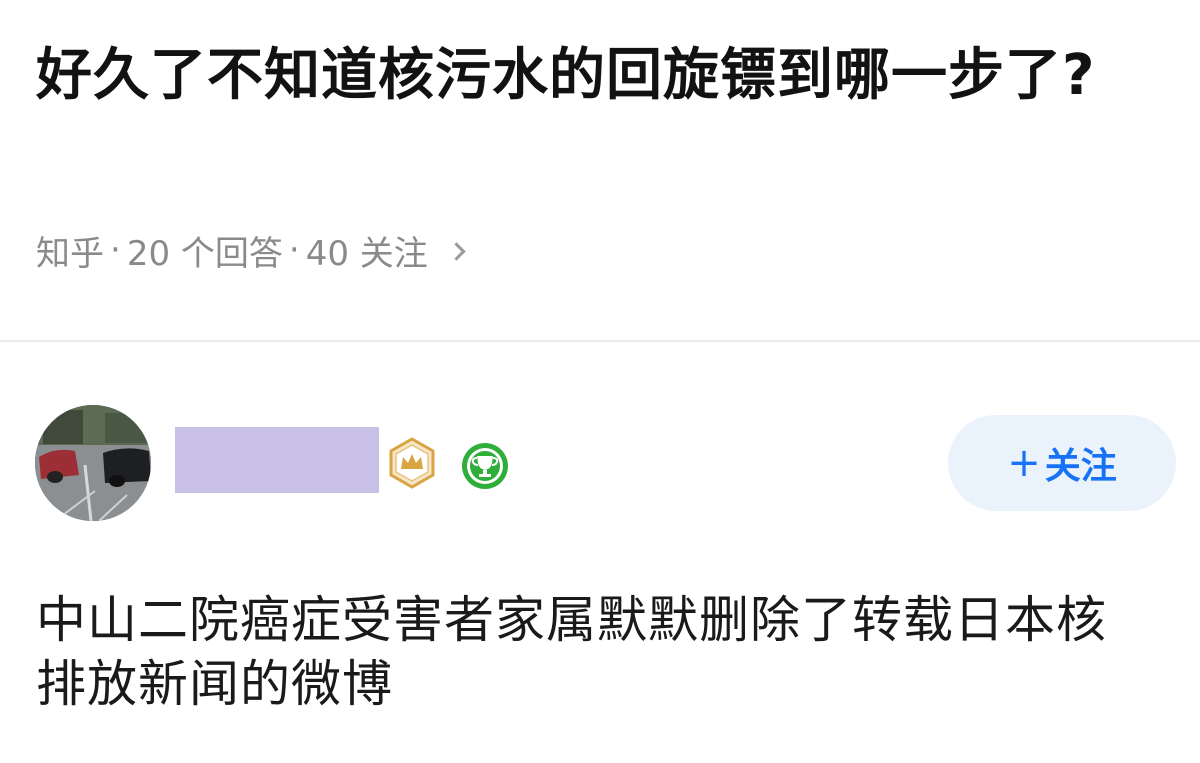 The image size is (1200, 763). Describe the element at coordinates (566, 75) in the screenshot. I see `question-title: 好久了不知道核污水的回旋镖到哪一步了?` at that location.